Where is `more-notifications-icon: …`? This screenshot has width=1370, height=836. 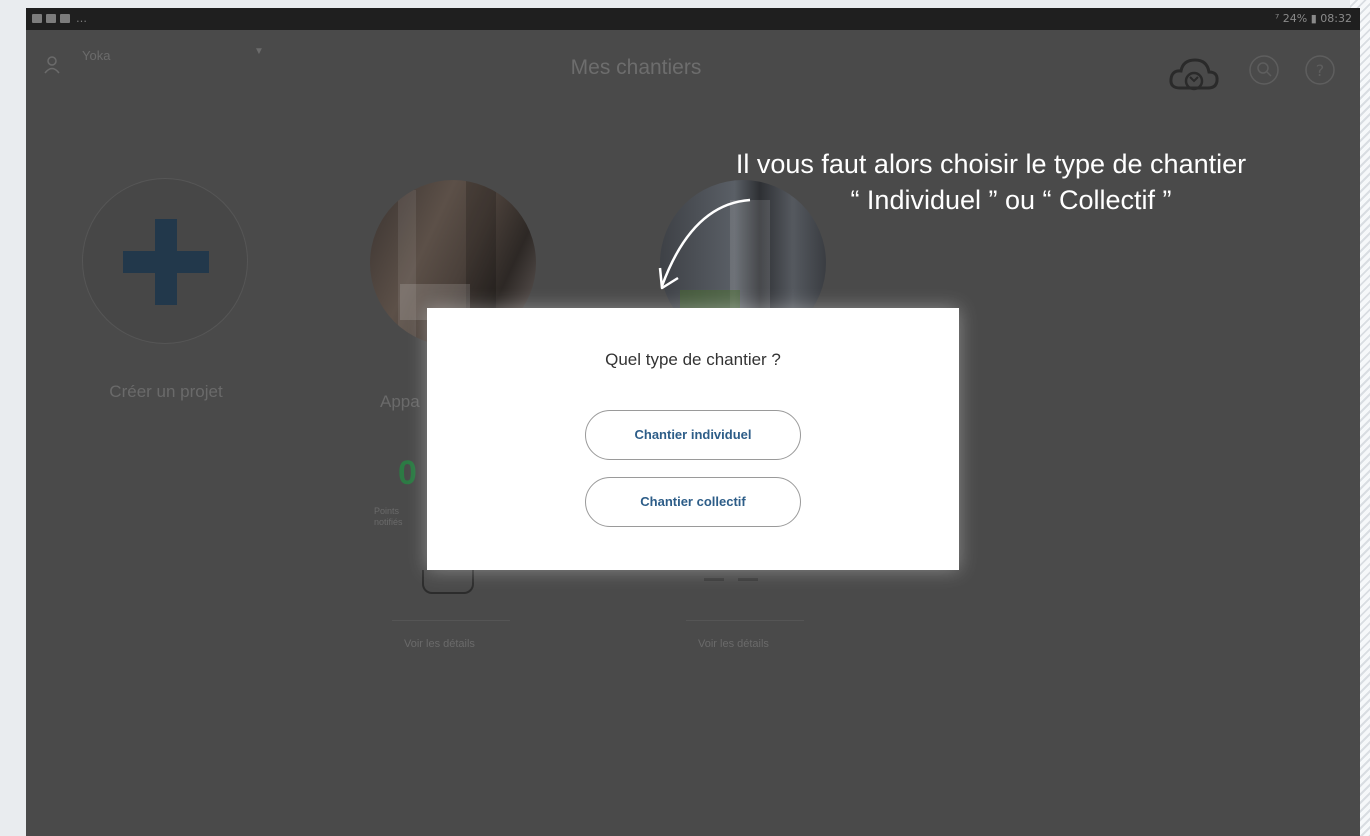 more-notifications-icon: … is located at coordinates (81, 18).